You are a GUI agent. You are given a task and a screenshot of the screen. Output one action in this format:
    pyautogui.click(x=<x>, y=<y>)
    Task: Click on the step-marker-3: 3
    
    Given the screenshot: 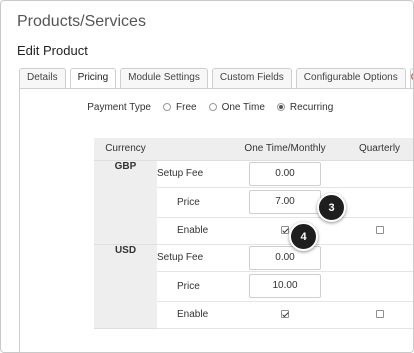 What is the action you would take?
    pyautogui.click(x=331, y=207)
    